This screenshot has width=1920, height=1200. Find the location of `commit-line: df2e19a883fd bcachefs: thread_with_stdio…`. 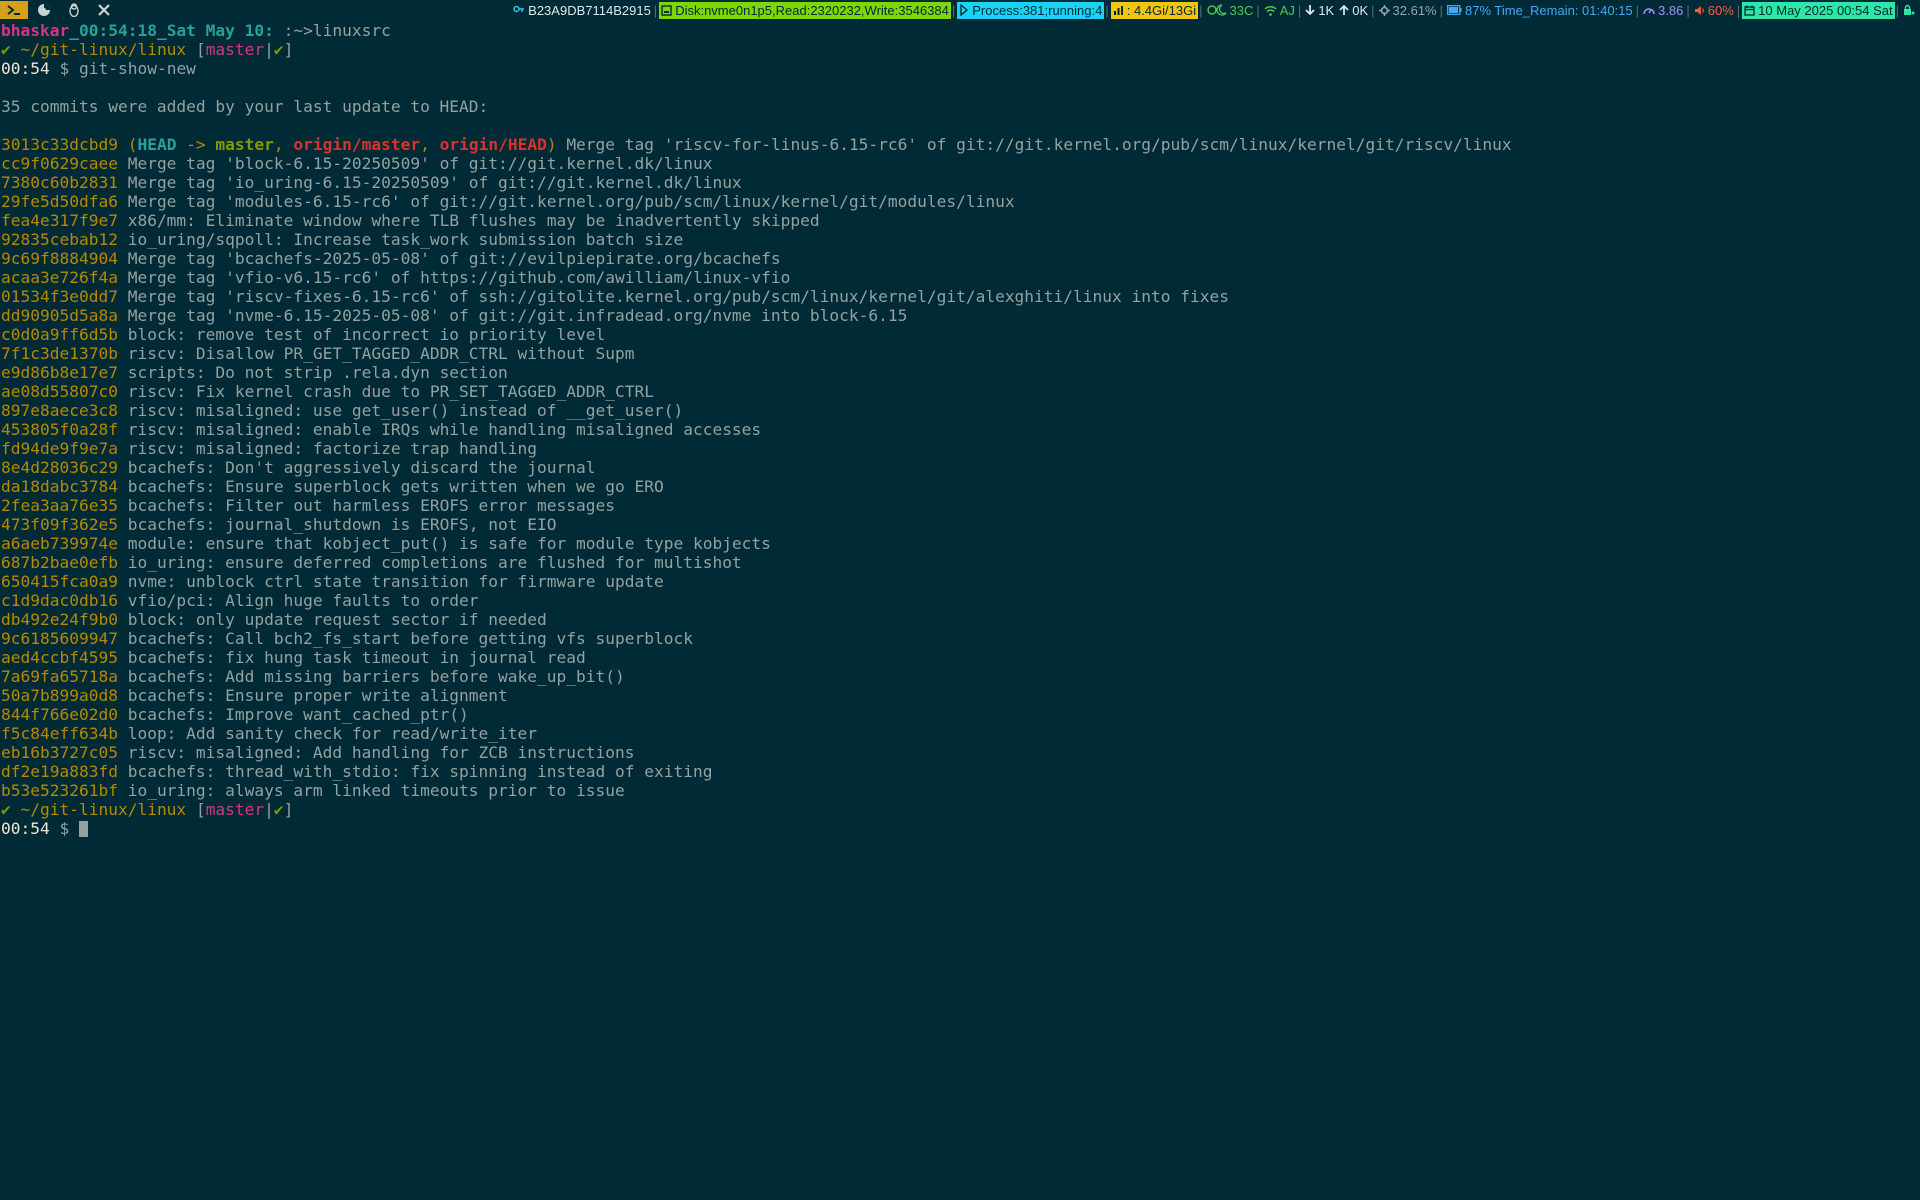

commit-line: df2e19a883fd bcachefs: thread_with_stdio… is located at coordinates (956, 771).